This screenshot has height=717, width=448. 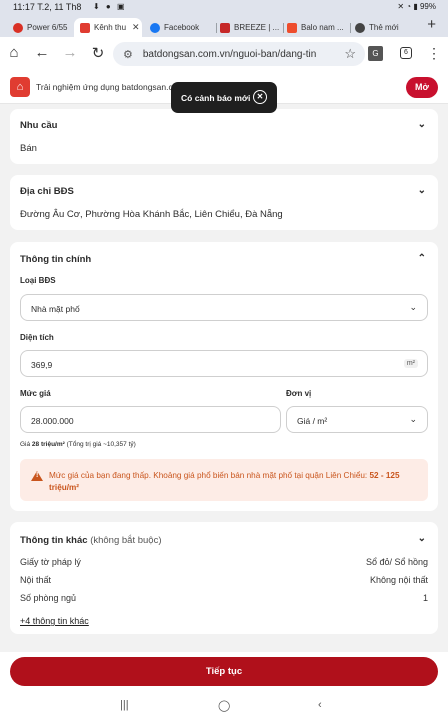 What do you see at coordinates (425, 598) in the screenshot?
I see `row-value: 1` at bounding box center [425, 598].